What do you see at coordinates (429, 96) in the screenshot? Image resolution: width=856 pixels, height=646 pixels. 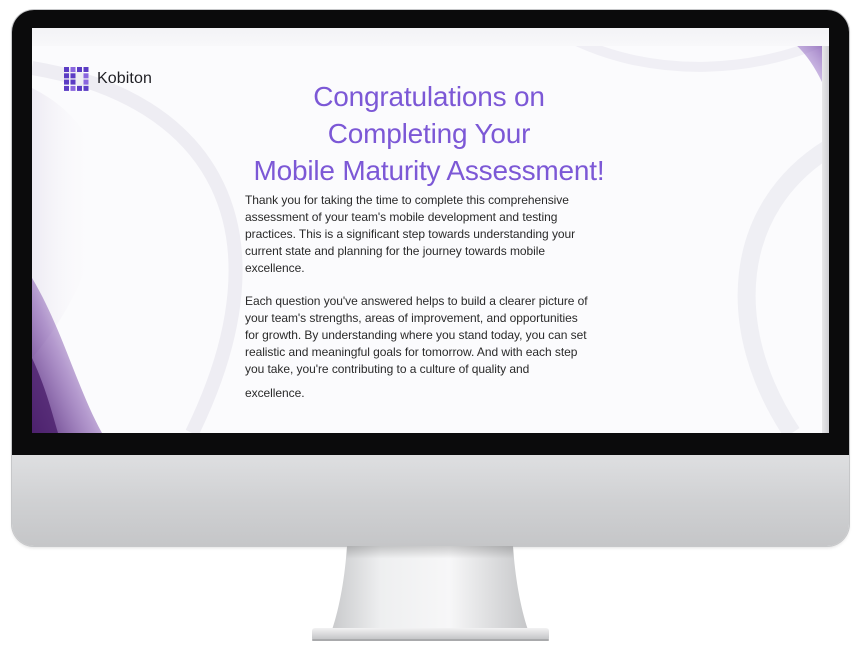 I see `title-line: Congratulations on` at bounding box center [429, 96].